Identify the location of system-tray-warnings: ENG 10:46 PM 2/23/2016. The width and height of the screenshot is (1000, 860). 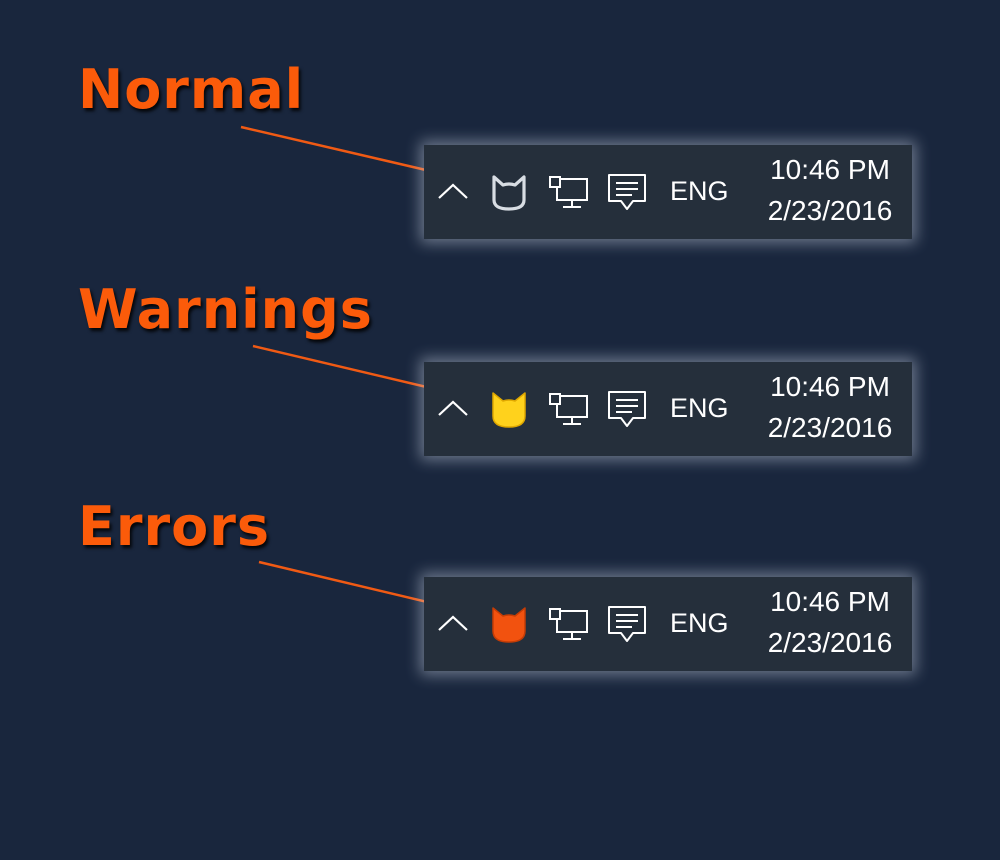
(668, 409).